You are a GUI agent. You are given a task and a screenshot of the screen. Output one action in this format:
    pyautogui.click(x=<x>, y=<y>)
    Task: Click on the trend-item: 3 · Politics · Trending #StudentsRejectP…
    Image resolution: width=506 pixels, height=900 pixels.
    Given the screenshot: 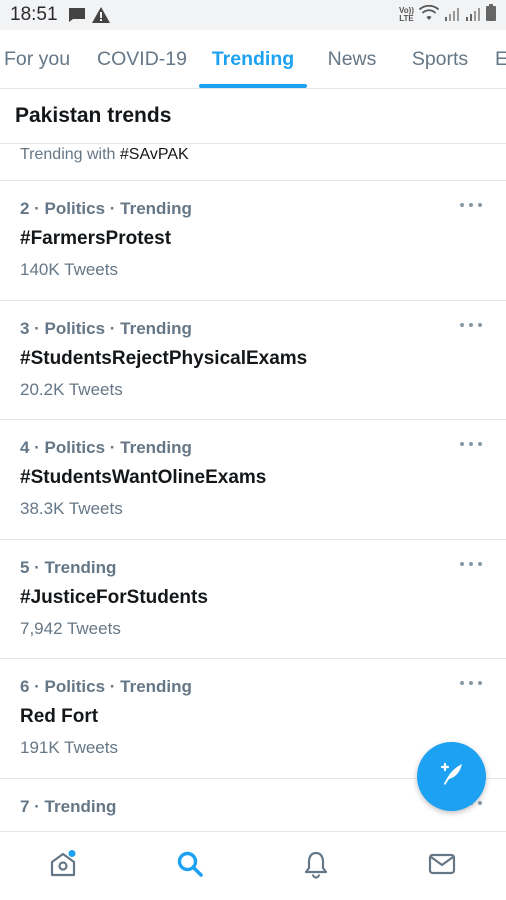 What is the action you would take?
    pyautogui.click(x=253, y=360)
    